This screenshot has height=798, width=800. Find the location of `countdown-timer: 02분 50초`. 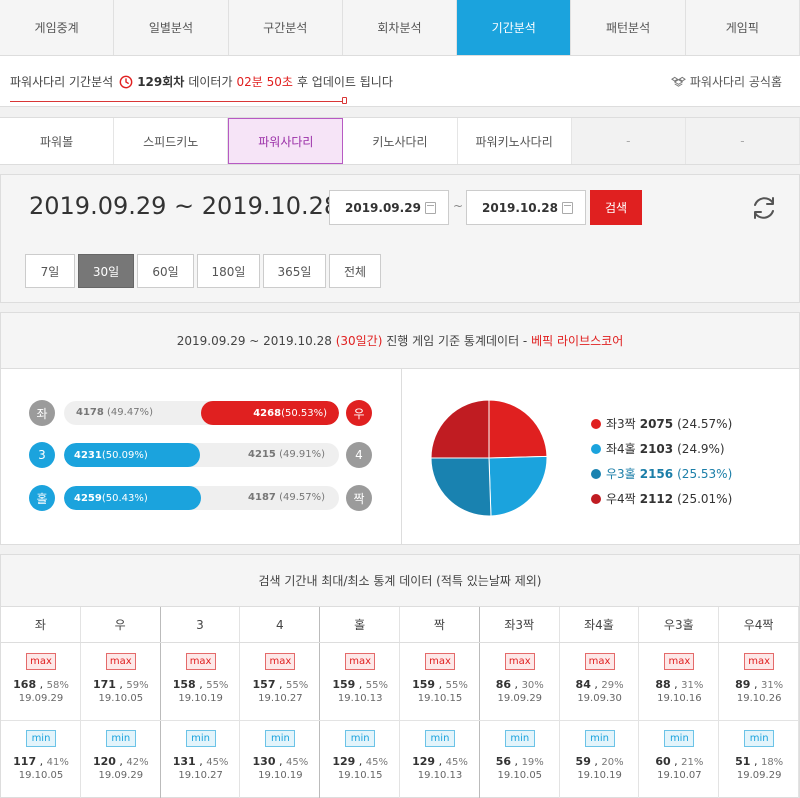

countdown-timer: 02분 50초 is located at coordinates (264, 82).